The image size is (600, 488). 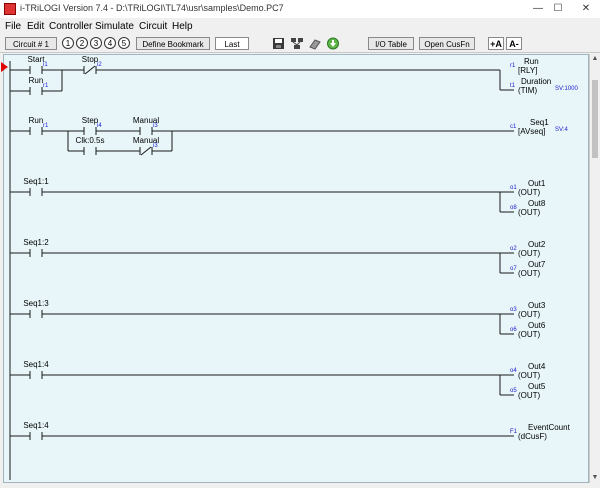 What do you see at coordinates (537, 183) in the screenshot?
I see `coil-label: Out1` at bounding box center [537, 183].